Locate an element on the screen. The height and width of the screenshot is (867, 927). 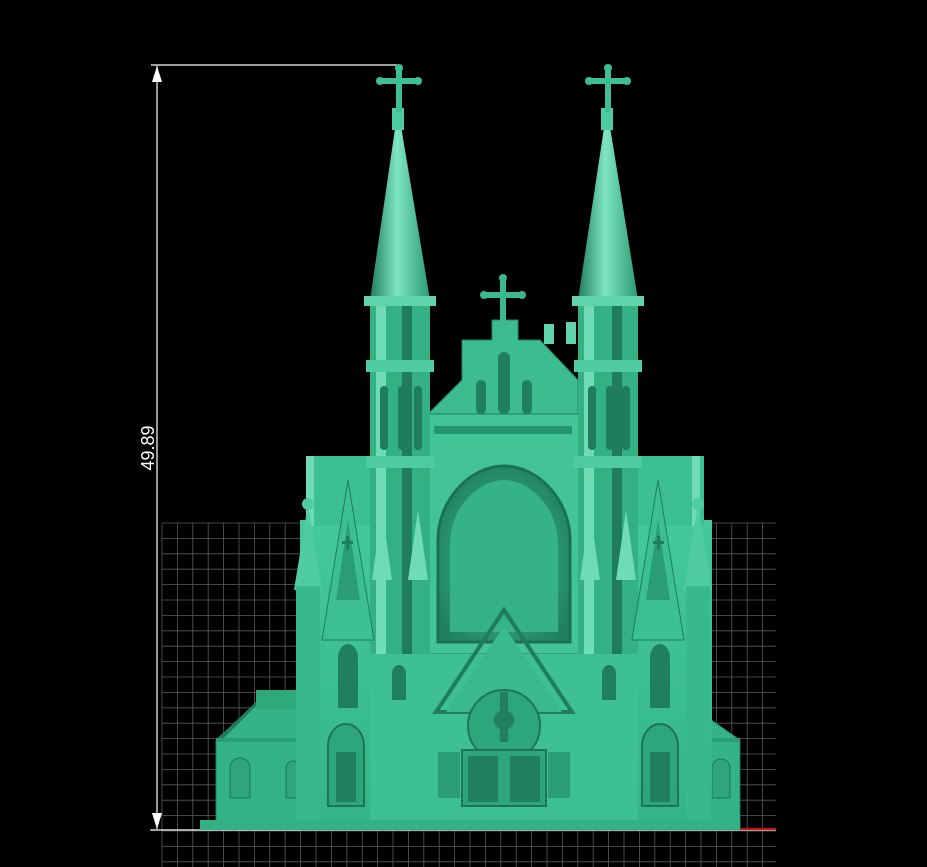
model-base is located at coordinates (470, 825).